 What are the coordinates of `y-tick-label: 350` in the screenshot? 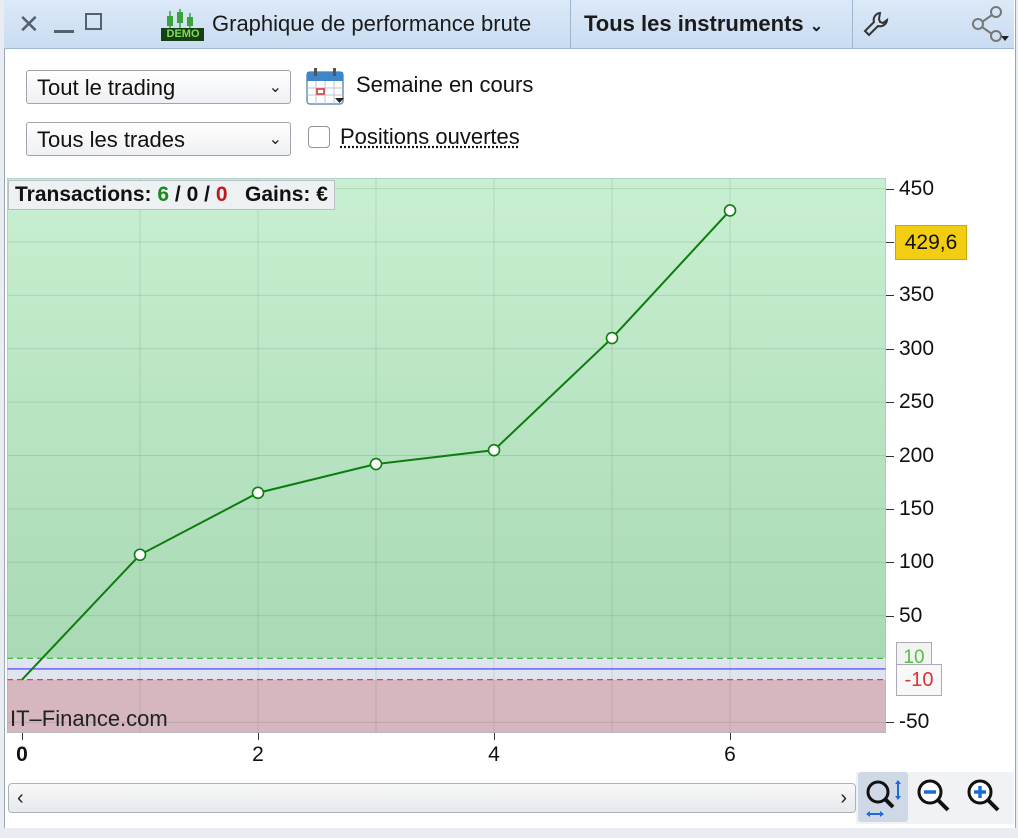 It's located at (916, 295).